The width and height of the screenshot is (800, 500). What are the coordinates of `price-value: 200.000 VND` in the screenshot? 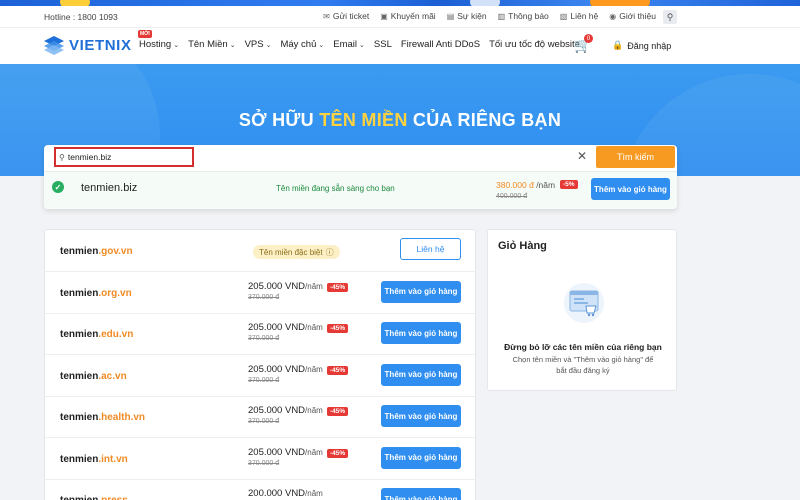 It's located at (277, 493).